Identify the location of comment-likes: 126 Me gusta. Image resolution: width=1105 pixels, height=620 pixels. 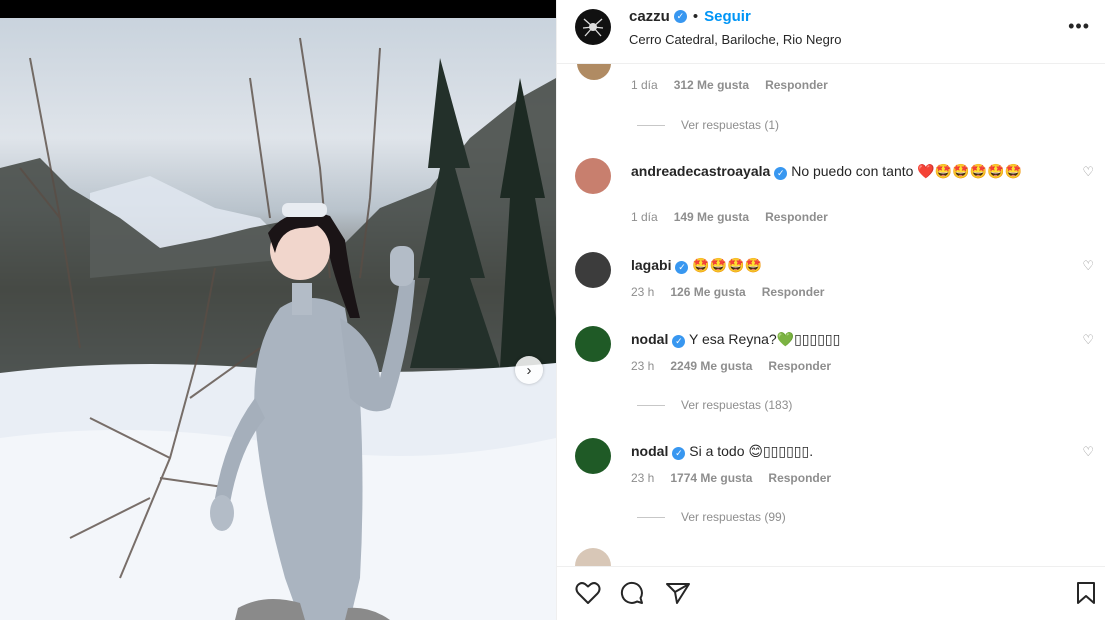
(707, 292).